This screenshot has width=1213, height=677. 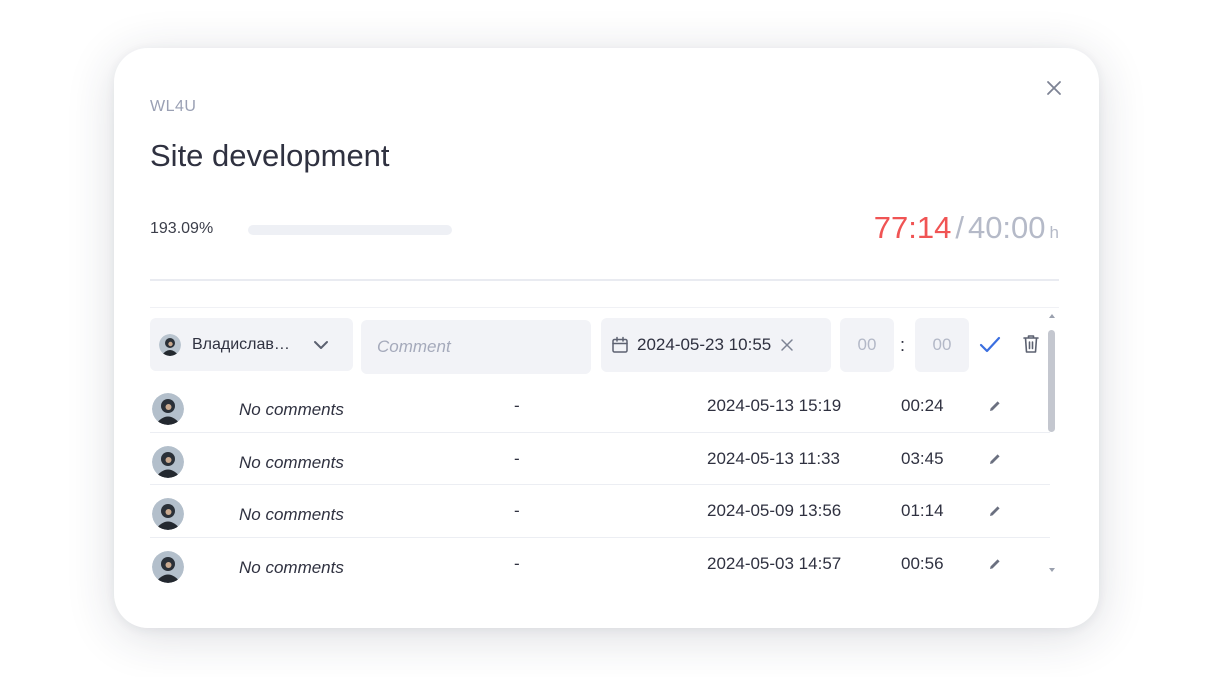 I want to click on clear-date-button, so click(x=787, y=345).